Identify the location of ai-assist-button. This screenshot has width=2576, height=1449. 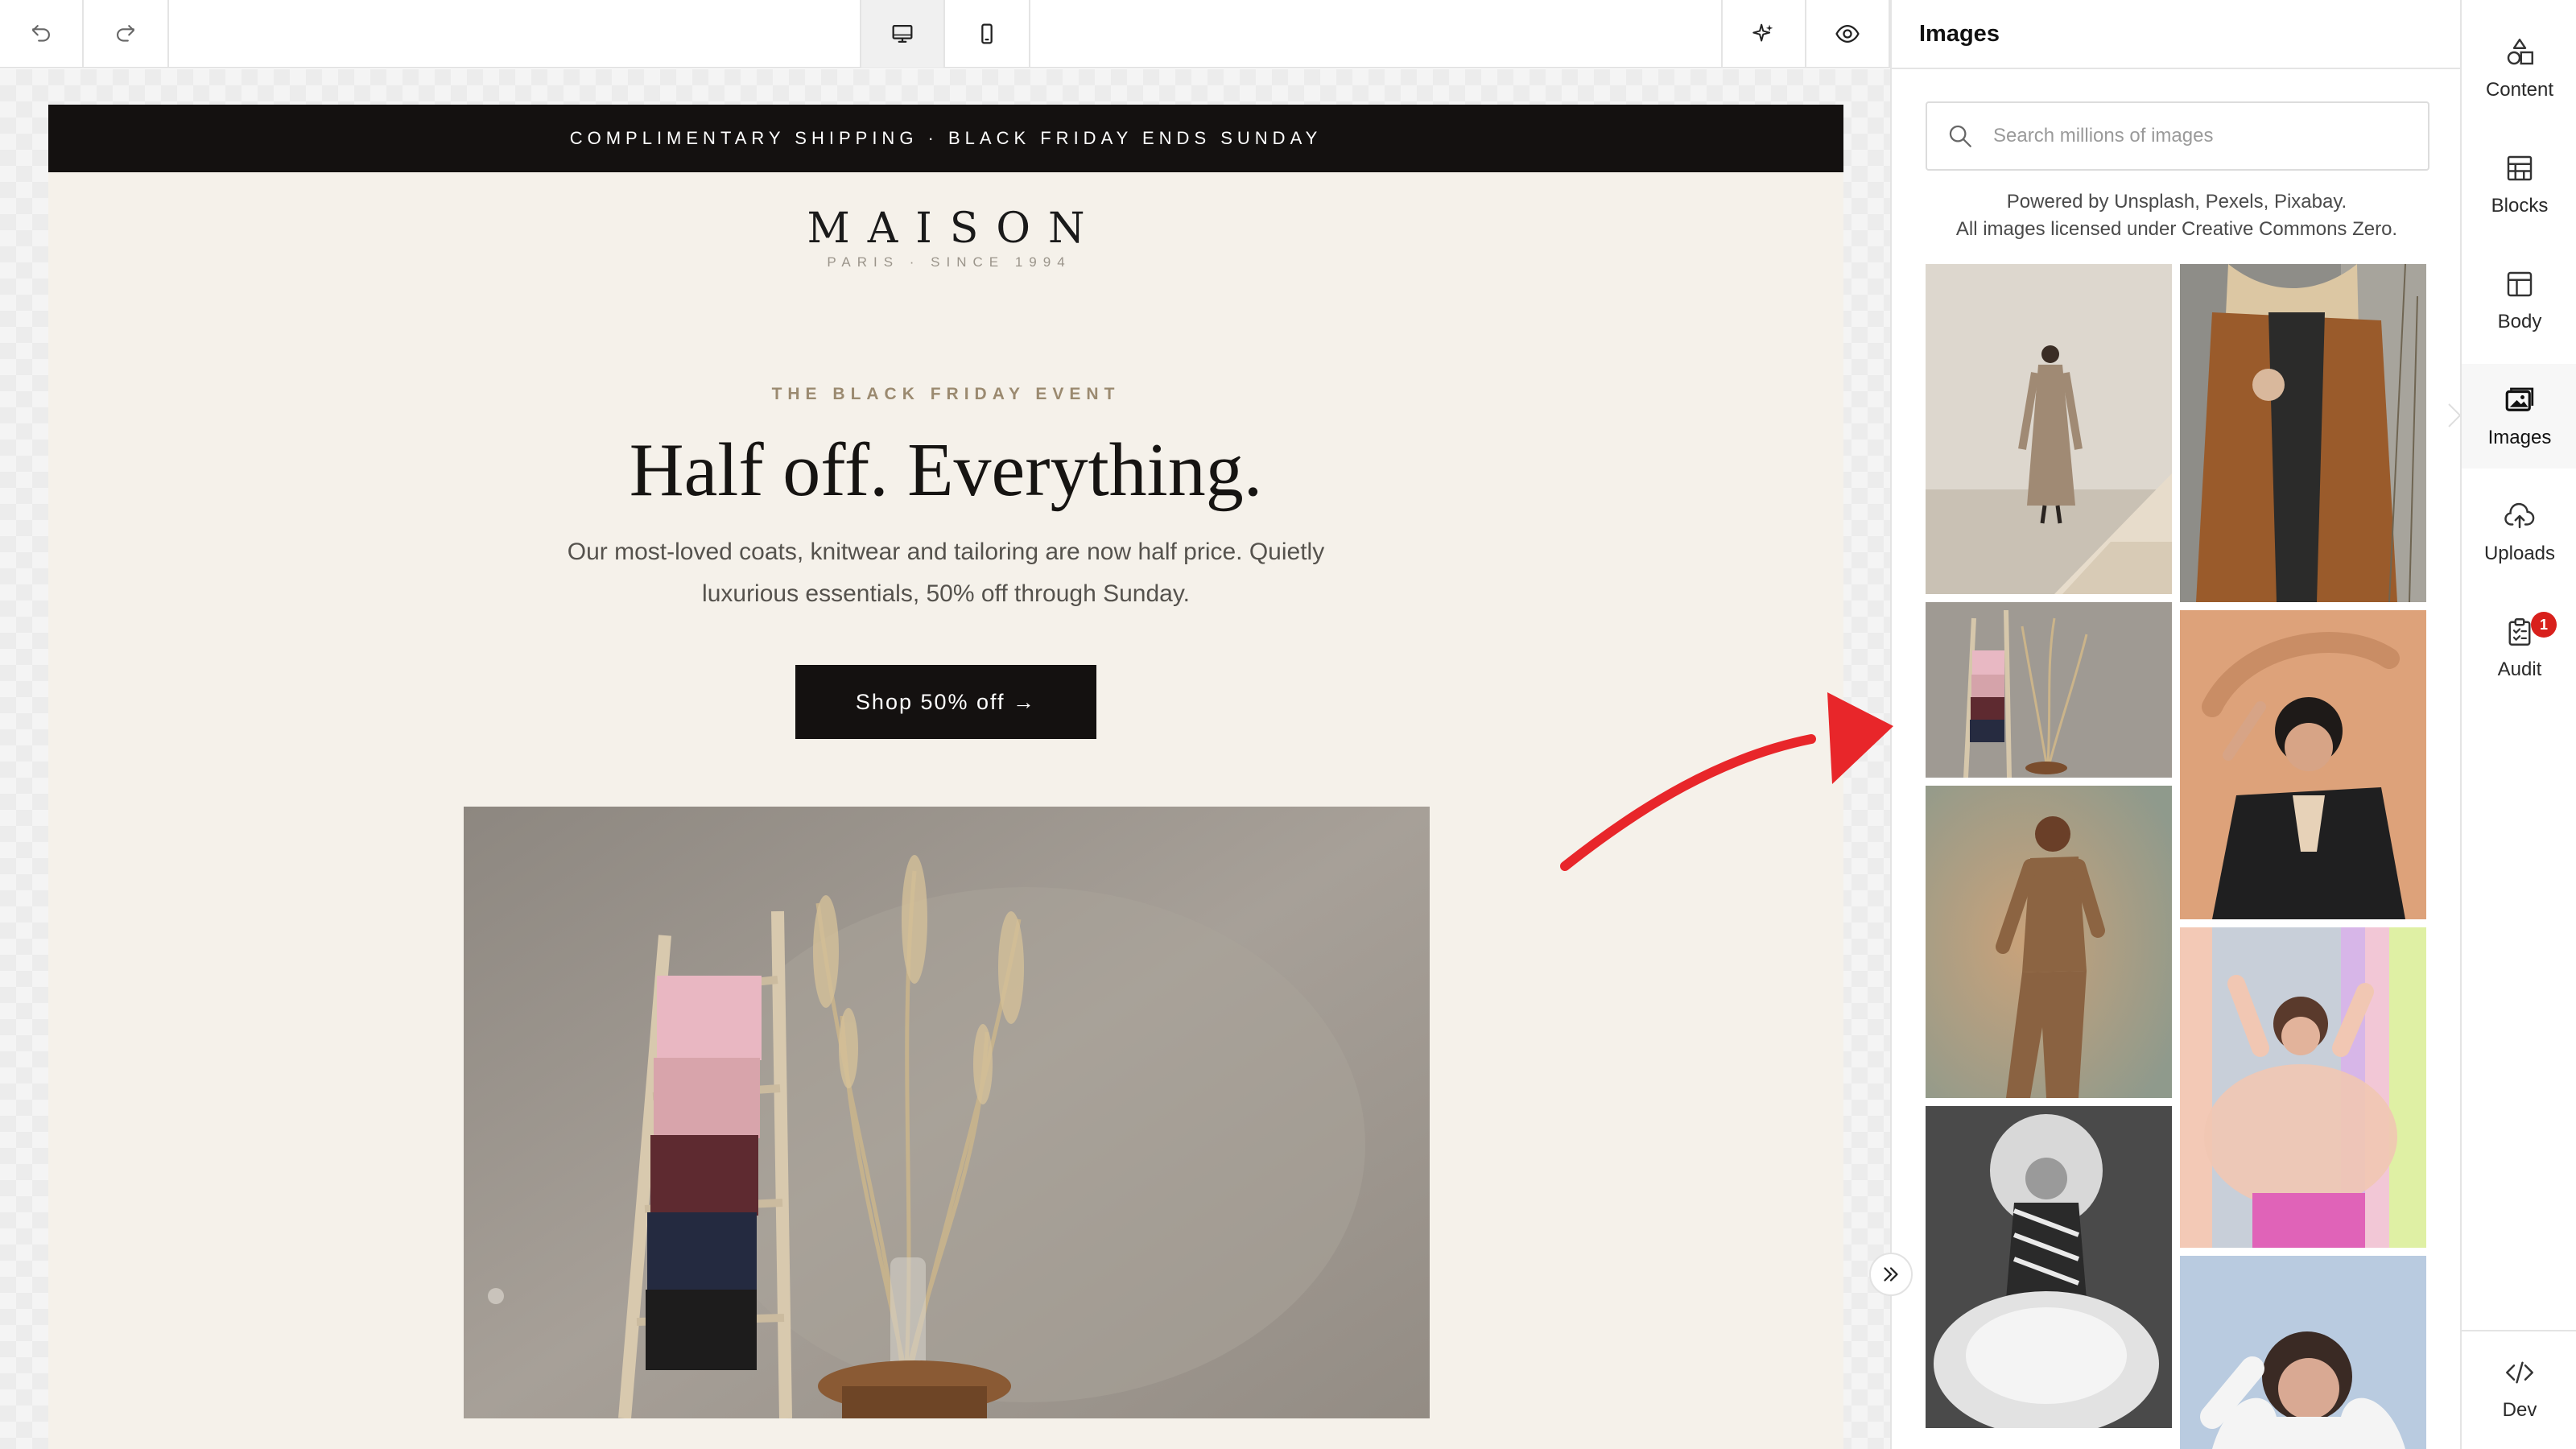
(1764, 34).